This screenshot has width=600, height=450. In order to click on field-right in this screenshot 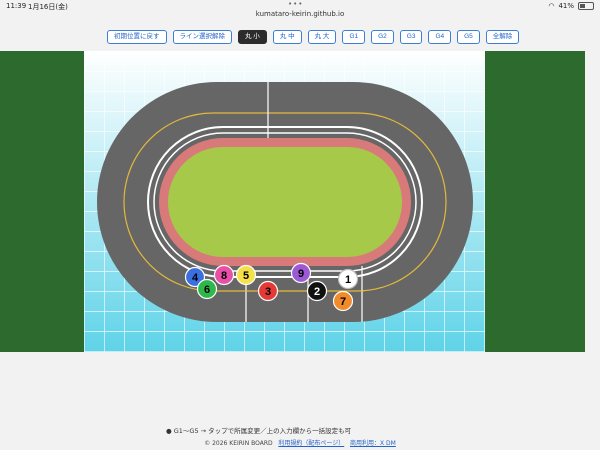, I will do `click(535, 201)`.